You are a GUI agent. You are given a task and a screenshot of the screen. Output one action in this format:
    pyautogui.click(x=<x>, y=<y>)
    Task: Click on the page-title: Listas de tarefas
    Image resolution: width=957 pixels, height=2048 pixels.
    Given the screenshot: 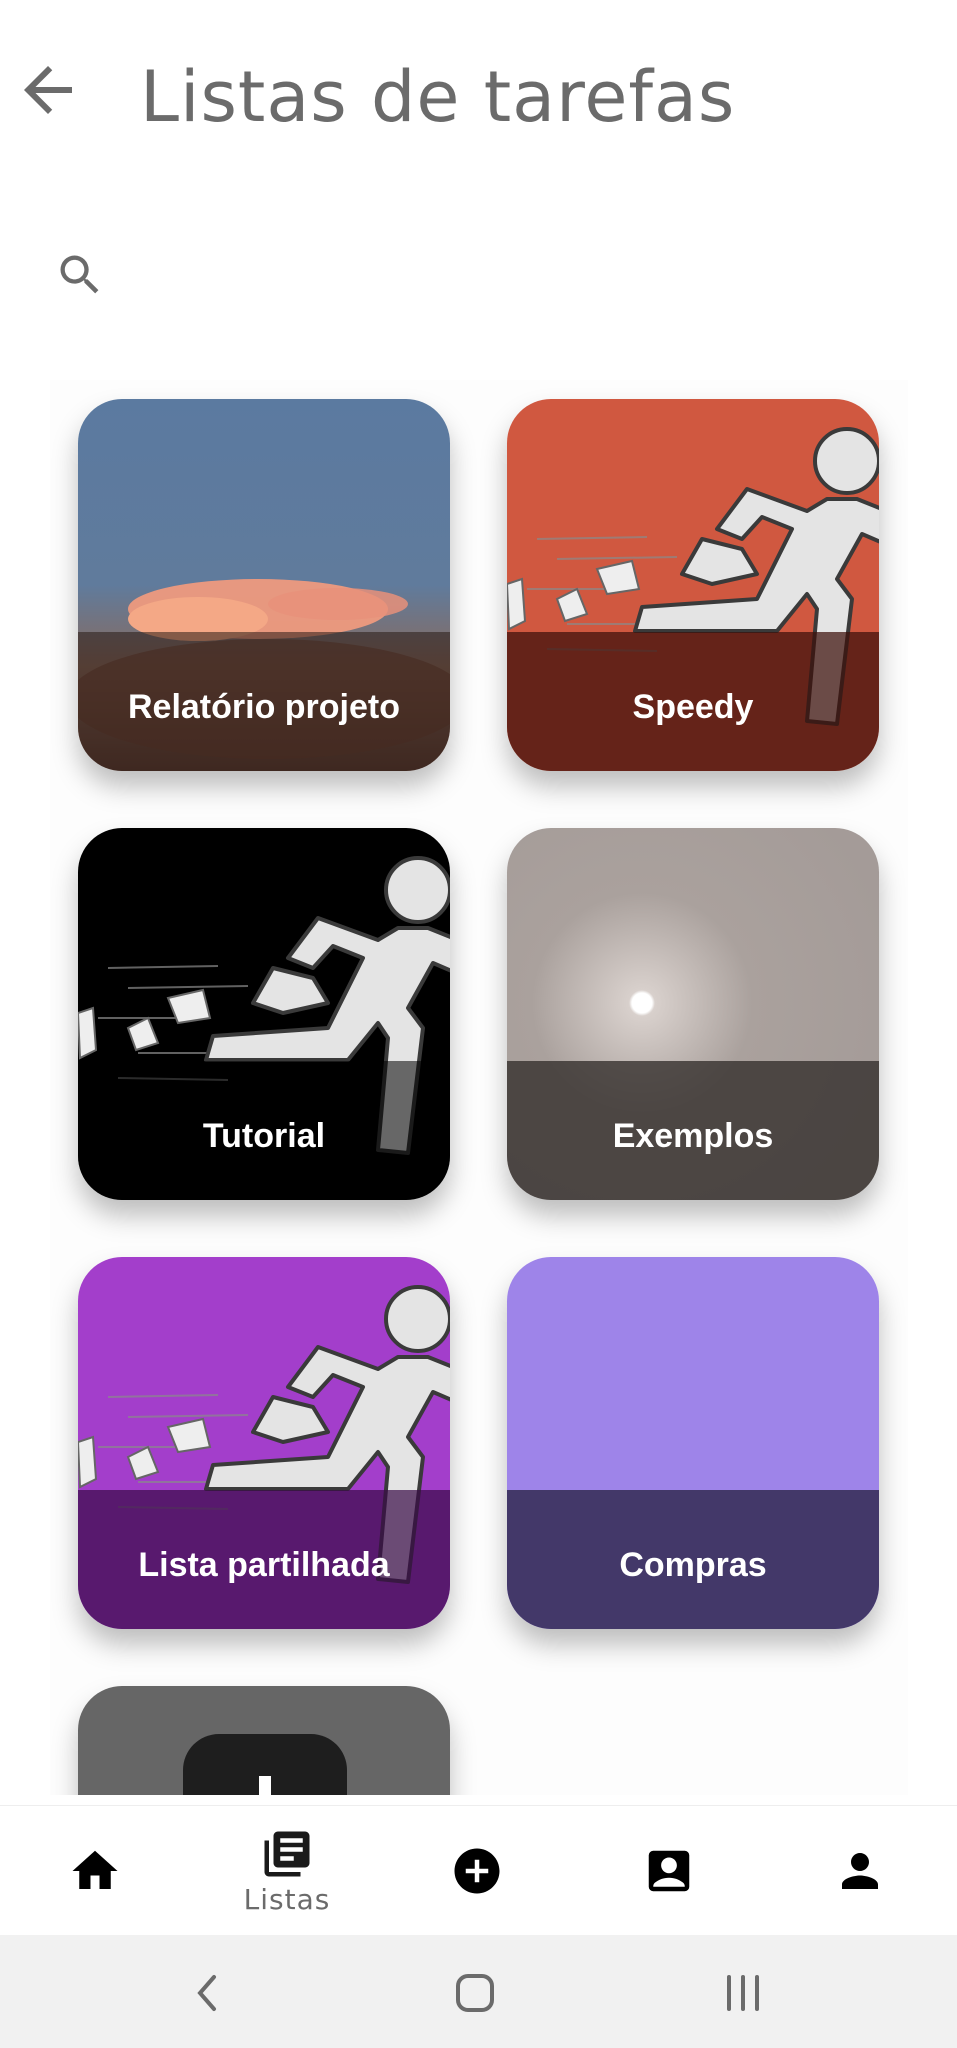 What is the action you would take?
    pyautogui.click(x=438, y=97)
    